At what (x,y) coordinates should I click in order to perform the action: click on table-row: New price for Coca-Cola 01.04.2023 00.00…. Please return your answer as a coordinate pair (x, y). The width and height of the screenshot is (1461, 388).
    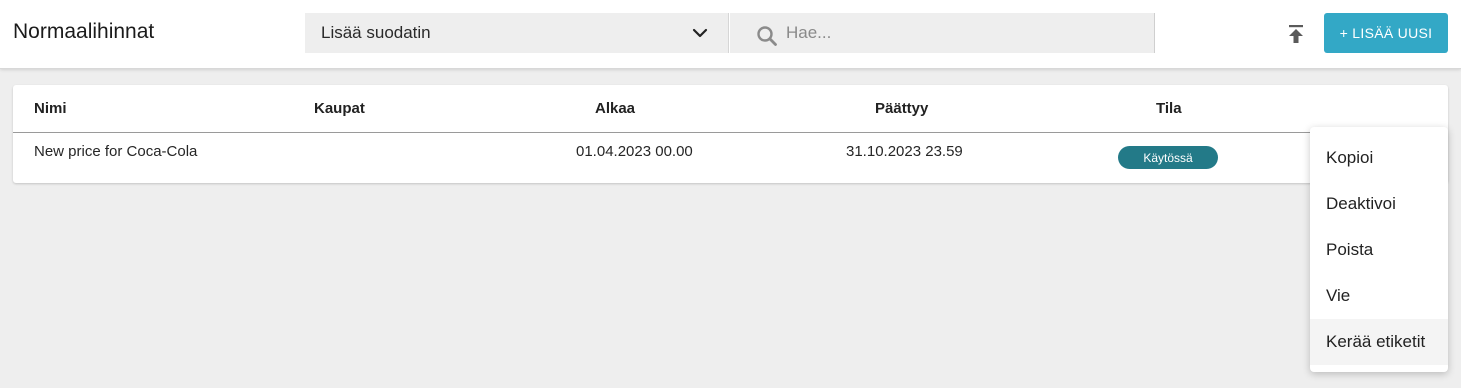
    Looking at the image, I should click on (730, 158).